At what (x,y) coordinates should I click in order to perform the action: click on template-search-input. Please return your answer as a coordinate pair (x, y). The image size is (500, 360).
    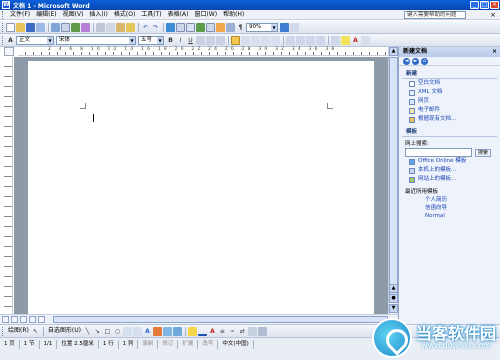
    Looking at the image, I should click on (438, 152).